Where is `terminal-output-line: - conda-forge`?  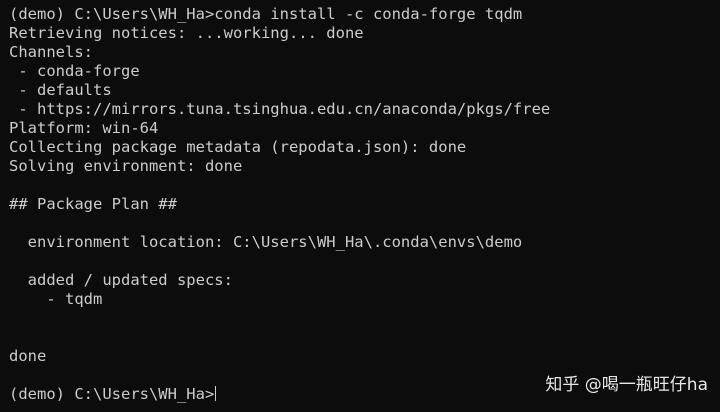
terminal-output-line: - conda-forge is located at coordinates (74, 71).